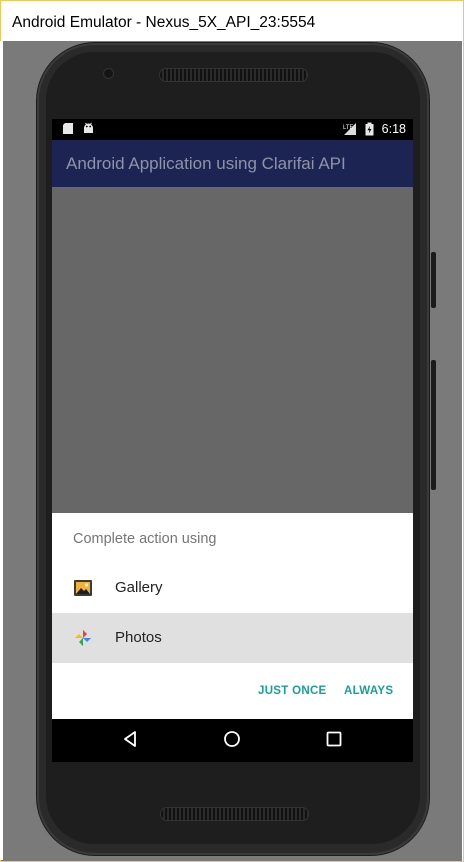  What do you see at coordinates (164, 22) in the screenshot?
I see `window-title: Android Emulator - Nexus_5X_API_23:5554` at bounding box center [164, 22].